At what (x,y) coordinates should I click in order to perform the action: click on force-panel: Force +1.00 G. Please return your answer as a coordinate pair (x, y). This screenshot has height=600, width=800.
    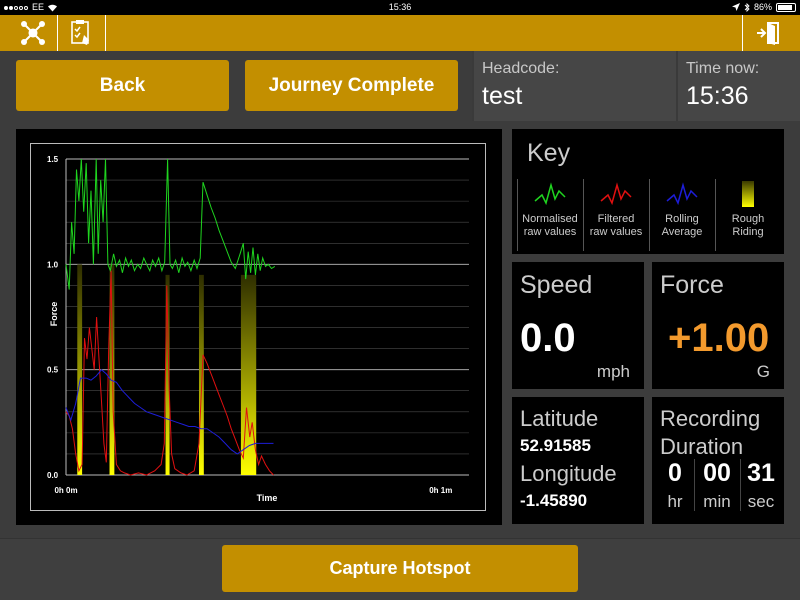
    Looking at the image, I should click on (718, 325).